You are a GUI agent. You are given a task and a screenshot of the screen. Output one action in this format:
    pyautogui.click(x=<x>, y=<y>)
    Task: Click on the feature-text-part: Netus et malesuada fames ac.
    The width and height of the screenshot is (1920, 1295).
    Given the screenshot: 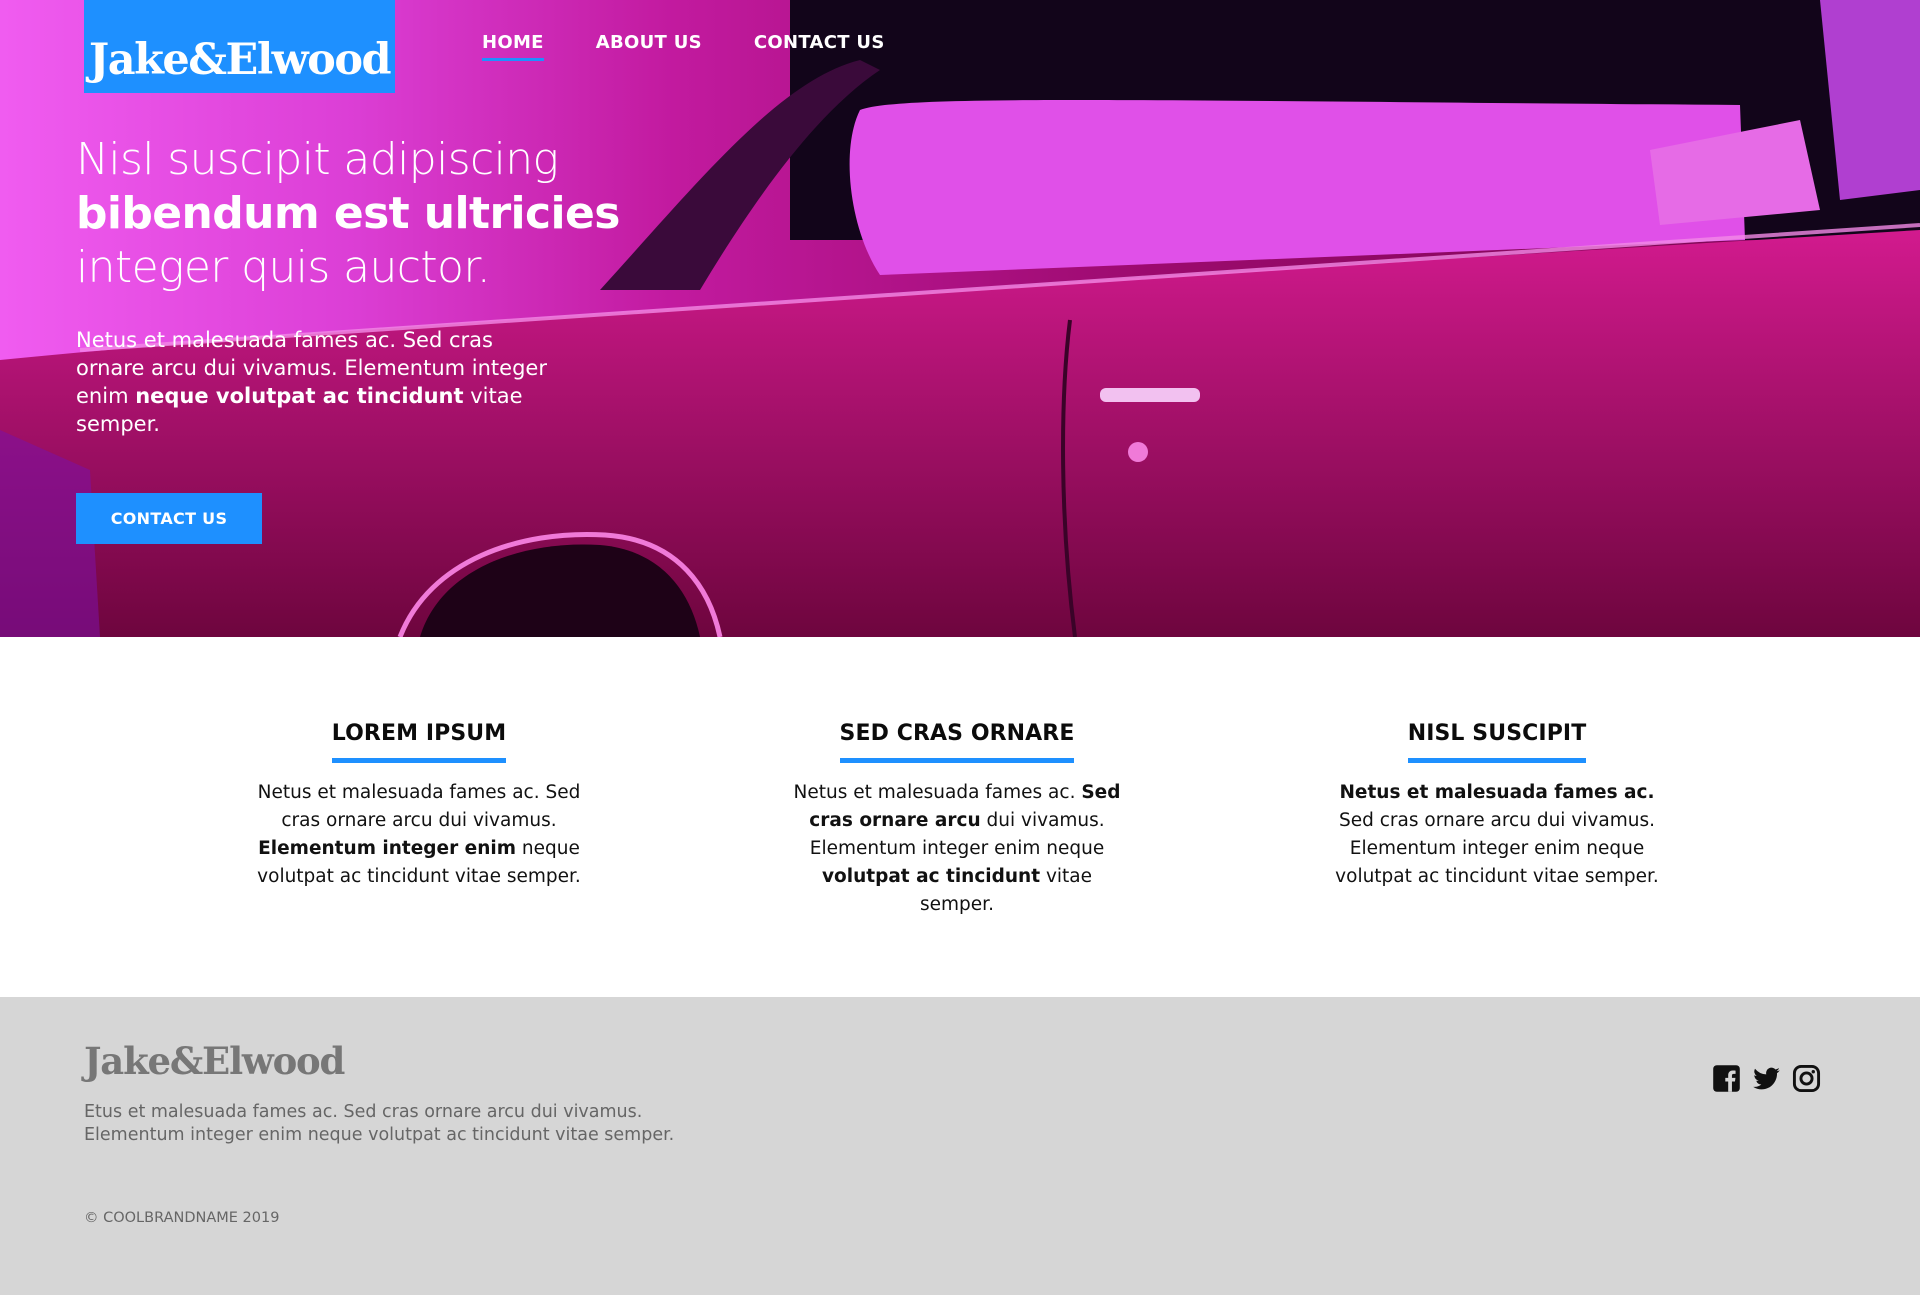 What is the action you would take?
    pyautogui.click(x=937, y=792)
    